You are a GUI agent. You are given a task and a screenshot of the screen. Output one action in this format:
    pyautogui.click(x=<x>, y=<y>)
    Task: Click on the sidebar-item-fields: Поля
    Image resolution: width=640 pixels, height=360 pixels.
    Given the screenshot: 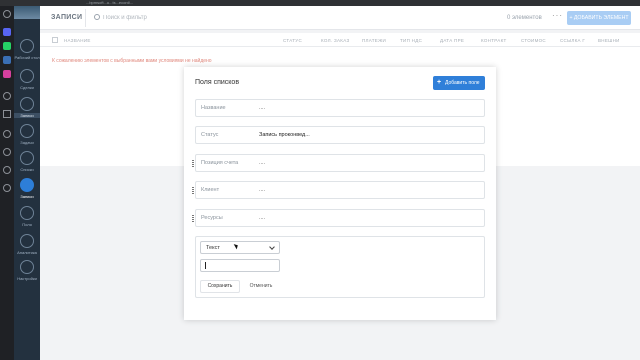 What is the action you would take?
    pyautogui.click(x=27, y=221)
    